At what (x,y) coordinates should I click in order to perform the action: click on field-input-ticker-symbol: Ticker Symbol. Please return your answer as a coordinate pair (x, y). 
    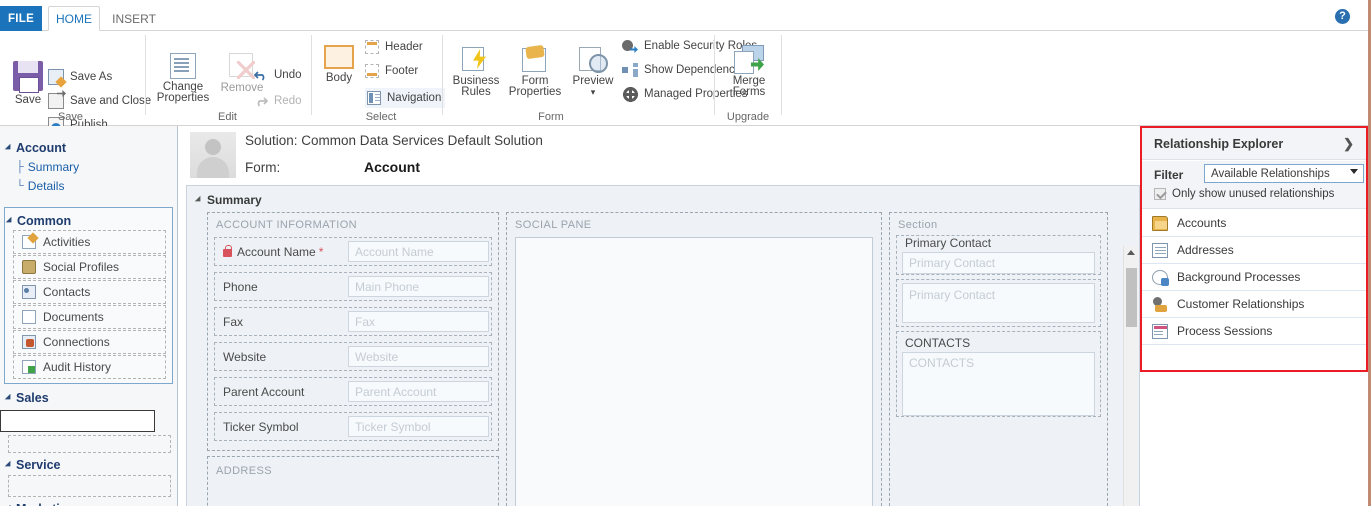
    Looking at the image, I should click on (418, 426).